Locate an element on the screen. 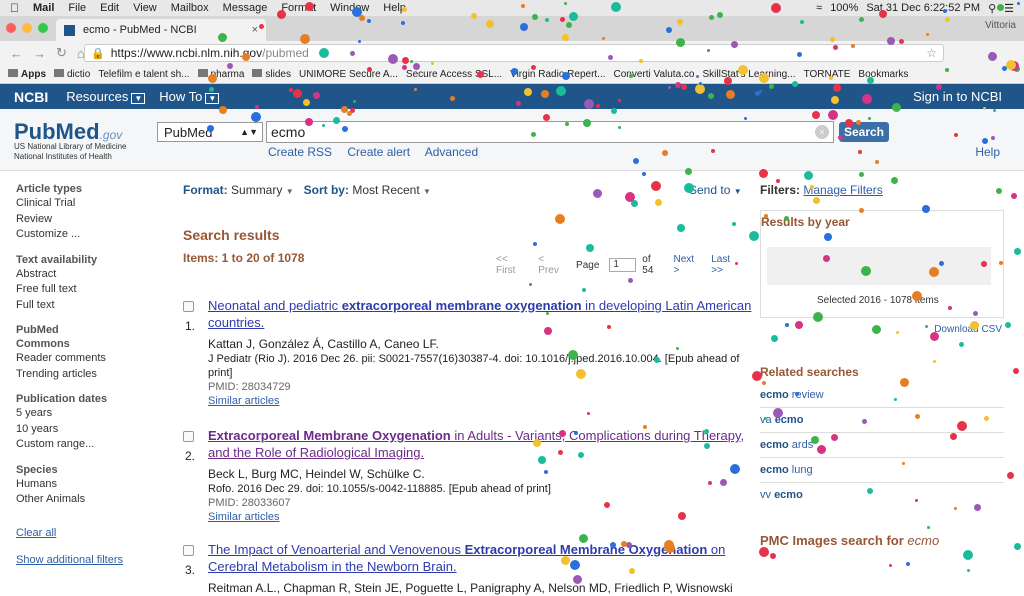  manage-filters-link: Manage Filters is located at coordinates (842, 190).